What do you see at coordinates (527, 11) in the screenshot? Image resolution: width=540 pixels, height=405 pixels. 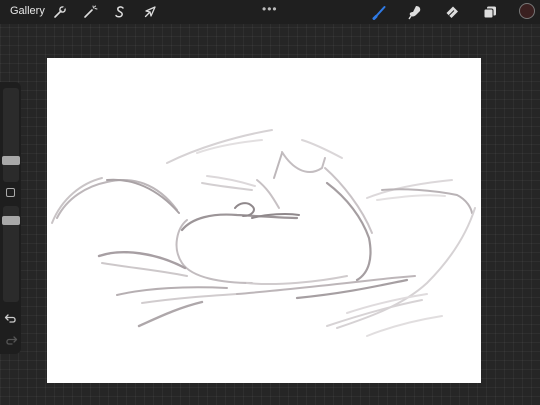 I see `color-picker-button` at bounding box center [527, 11].